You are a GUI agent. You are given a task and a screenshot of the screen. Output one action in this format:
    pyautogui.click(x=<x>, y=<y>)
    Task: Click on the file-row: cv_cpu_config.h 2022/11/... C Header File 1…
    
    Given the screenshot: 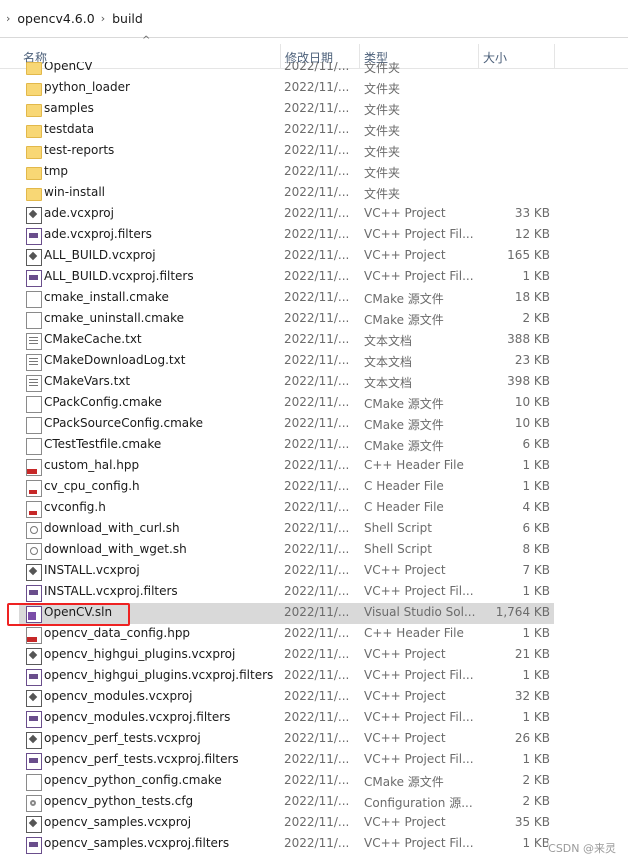 What is the action you would take?
    pyautogui.click(x=314, y=487)
    